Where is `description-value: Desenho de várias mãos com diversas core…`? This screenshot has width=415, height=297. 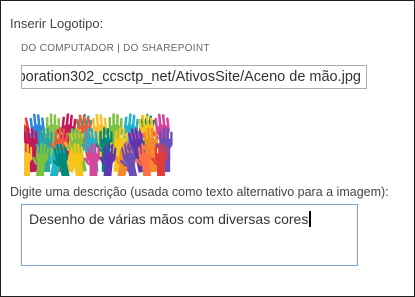 description-value: Desenho de várias mãos com diversas core… is located at coordinates (170, 219).